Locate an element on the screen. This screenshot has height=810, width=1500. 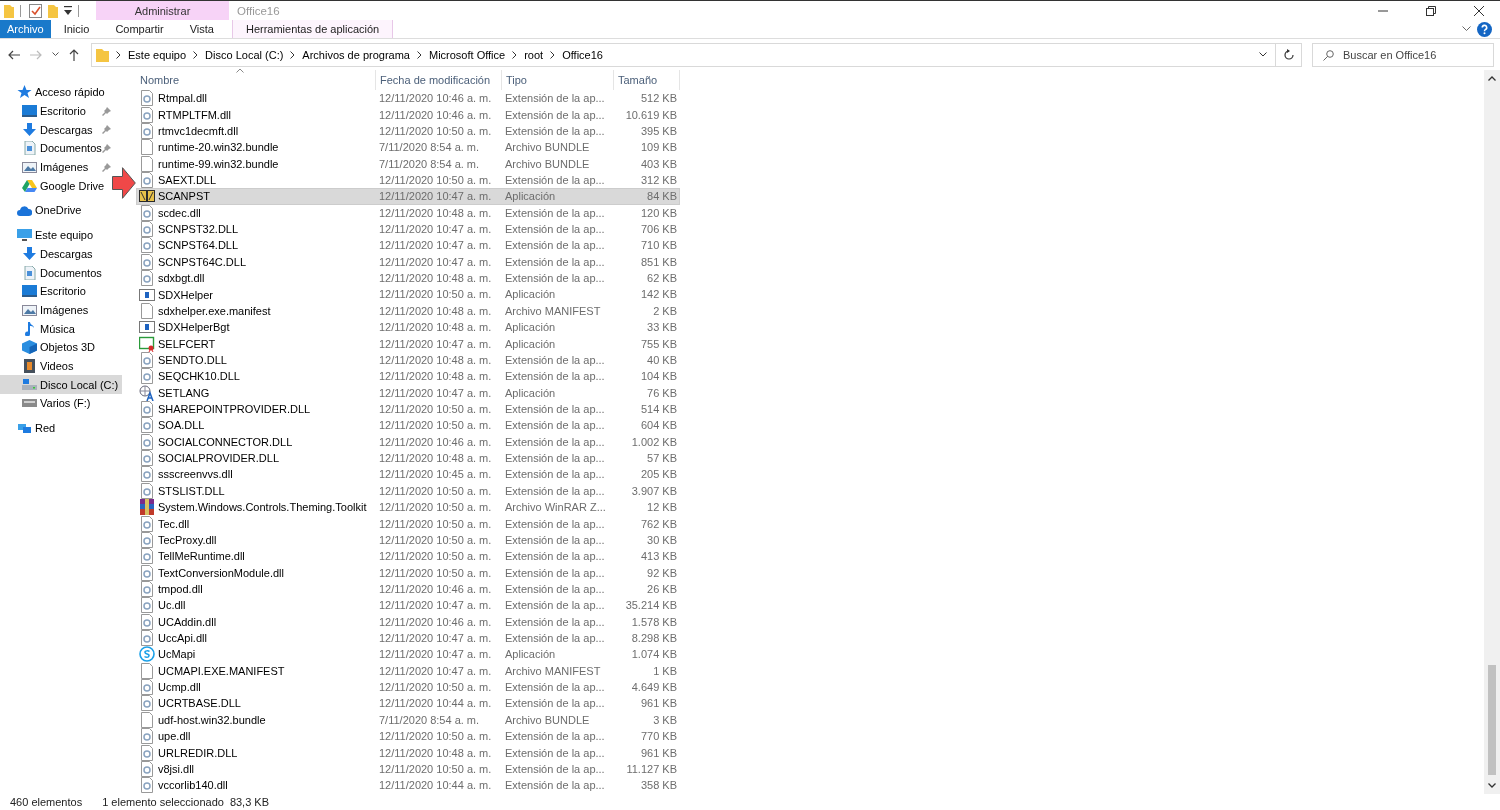
modified-cell-text: 12/11/2020 10:47 a. m. is located at coordinates (435, 605).